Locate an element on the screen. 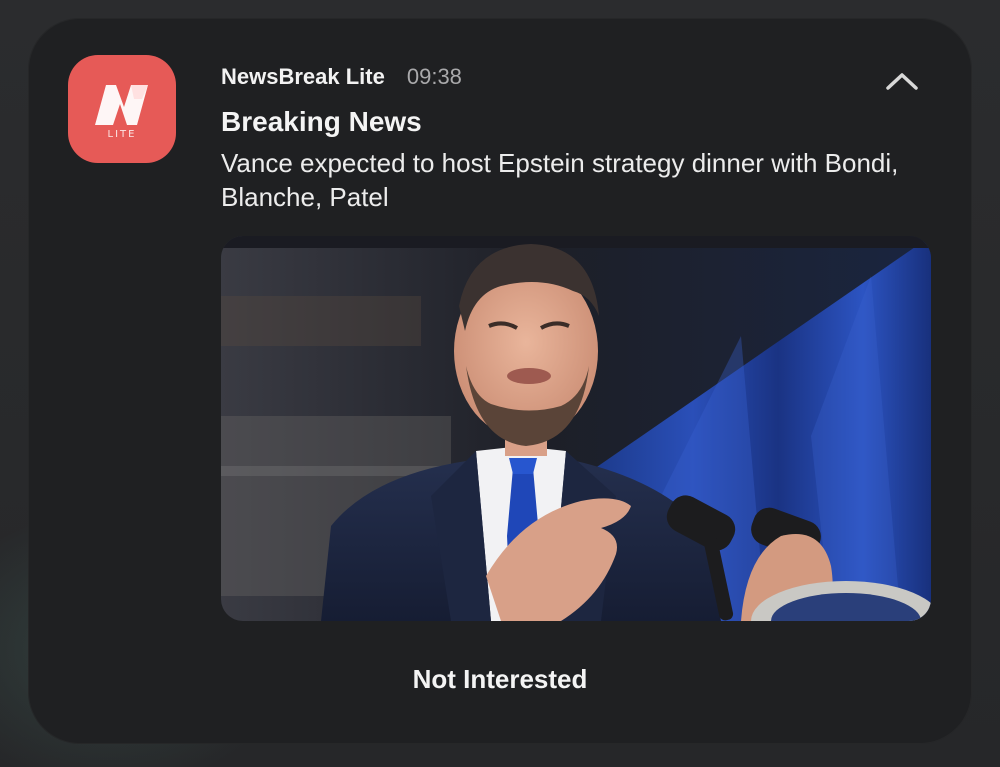  notification-header: NewsBreak Lite 09:38 is located at coordinates (341, 79).